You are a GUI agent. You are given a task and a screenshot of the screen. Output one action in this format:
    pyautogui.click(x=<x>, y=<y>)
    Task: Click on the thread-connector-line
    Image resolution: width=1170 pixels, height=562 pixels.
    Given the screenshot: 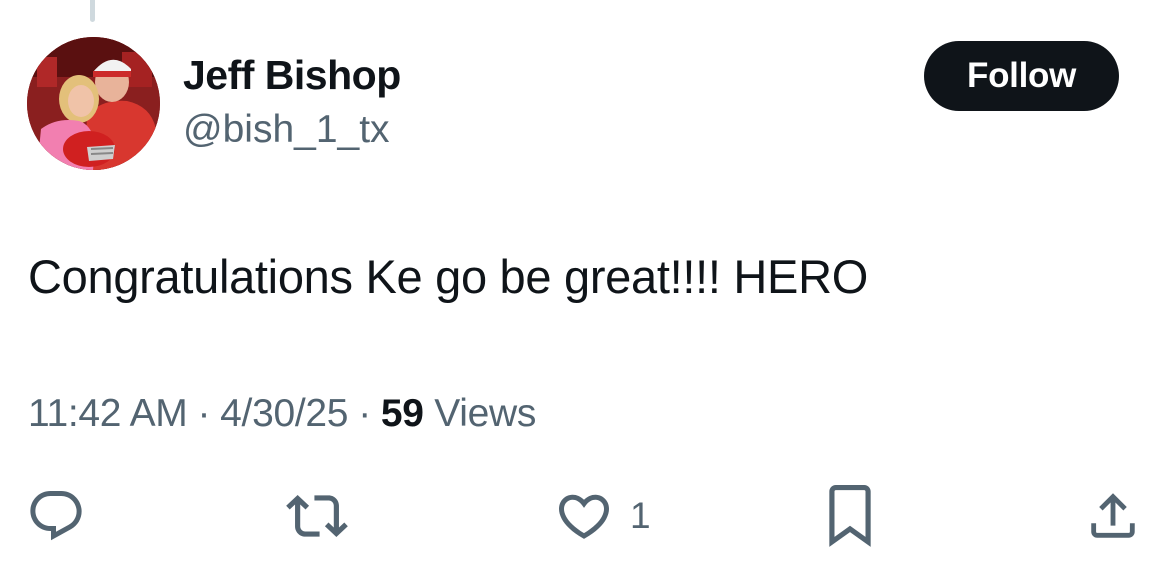 What is the action you would take?
    pyautogui.click(x=92, y=11)
    